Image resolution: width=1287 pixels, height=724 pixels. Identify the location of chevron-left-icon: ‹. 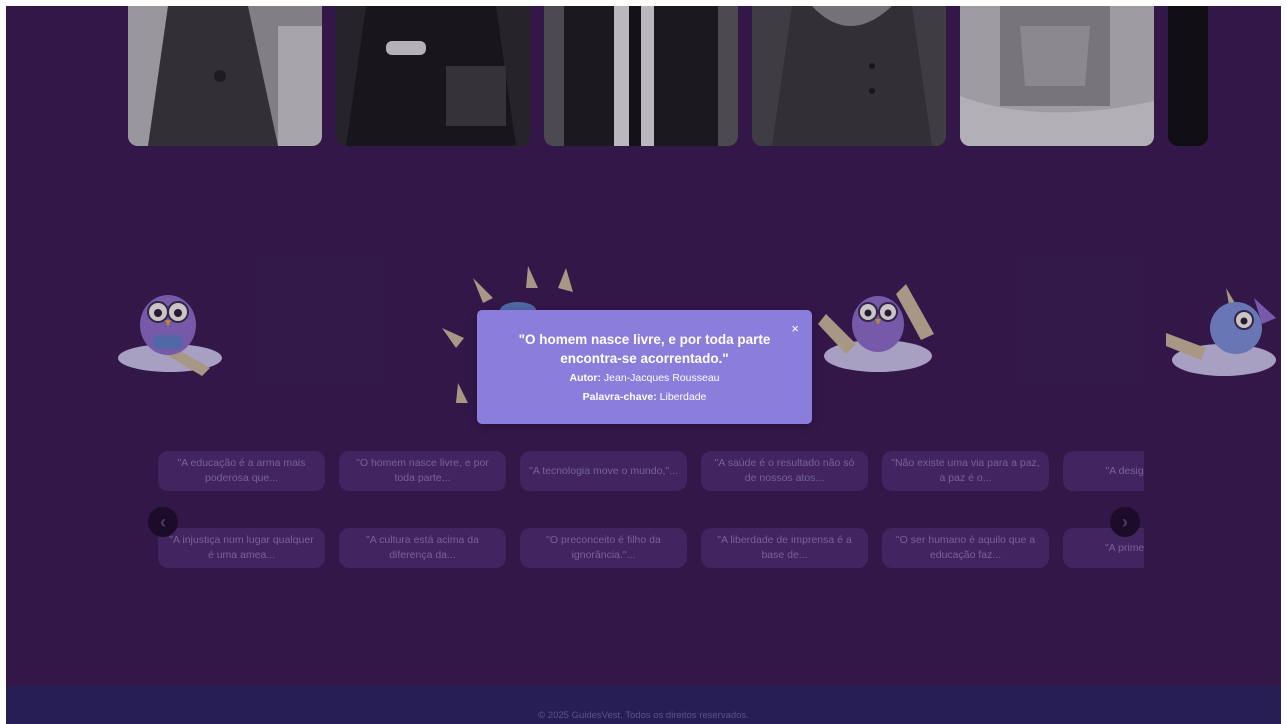
(163, 521).